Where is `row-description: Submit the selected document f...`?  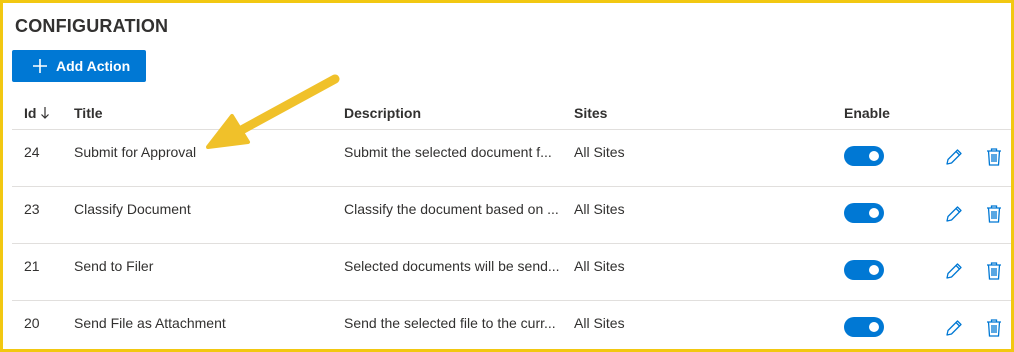
row-description: Submit the selected document f... is located at coordinates (448, 152).